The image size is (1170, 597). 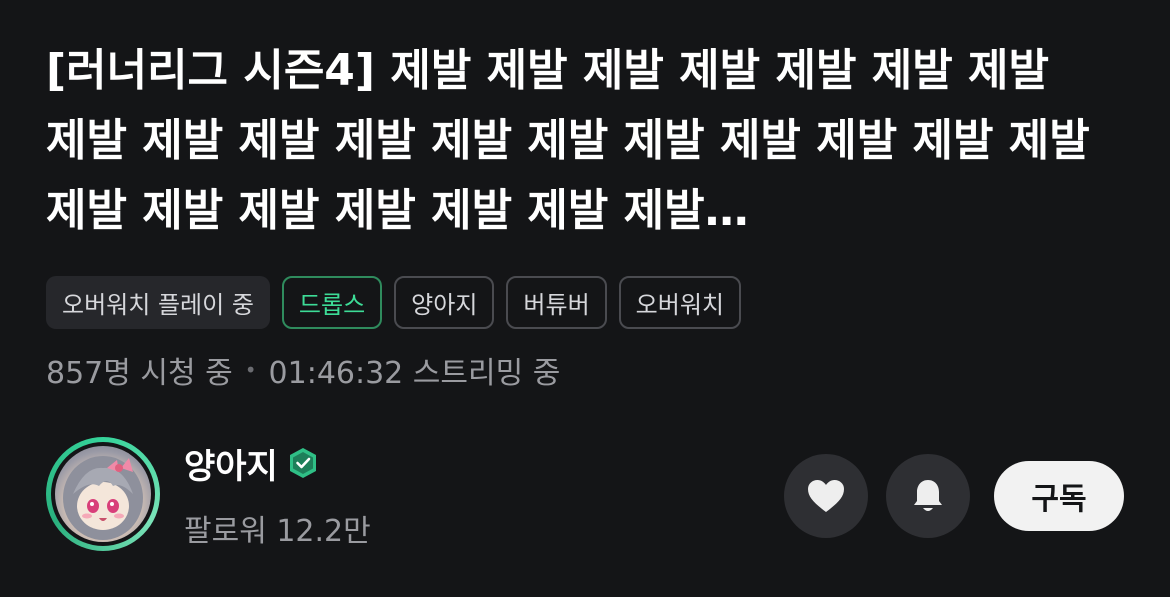 I want to click on tag-vtuber: 버튜버, so click(x=556, y=302).